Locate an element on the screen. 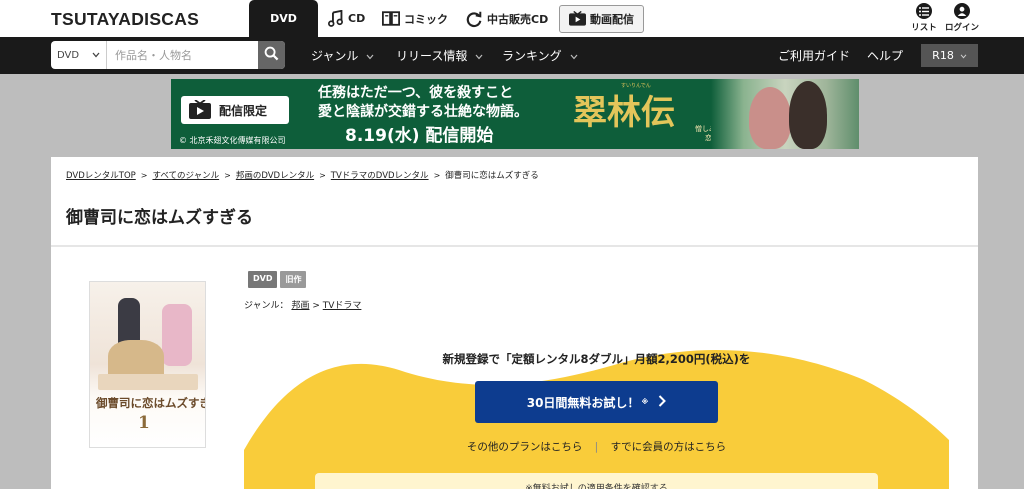 The height and width of the screenshot is (489, 1024). cover-title: 御曹司に恋はムズすぎる is located at coordinates (150, 403).